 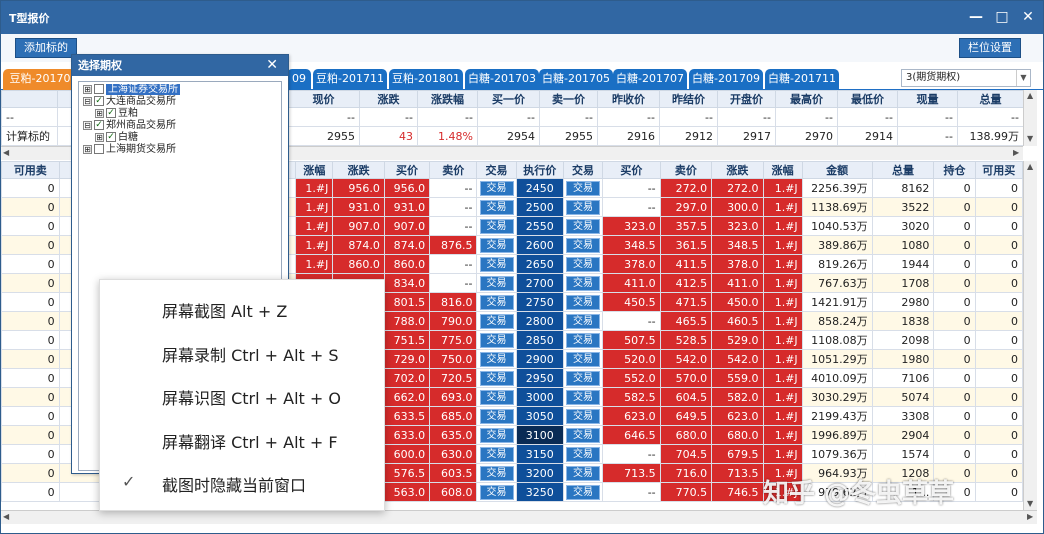 What do you see at coordinates (782, 359) in the screenshot?
I see `put-change-pct-cell: 1.#J` at bounding box center [782, 359].